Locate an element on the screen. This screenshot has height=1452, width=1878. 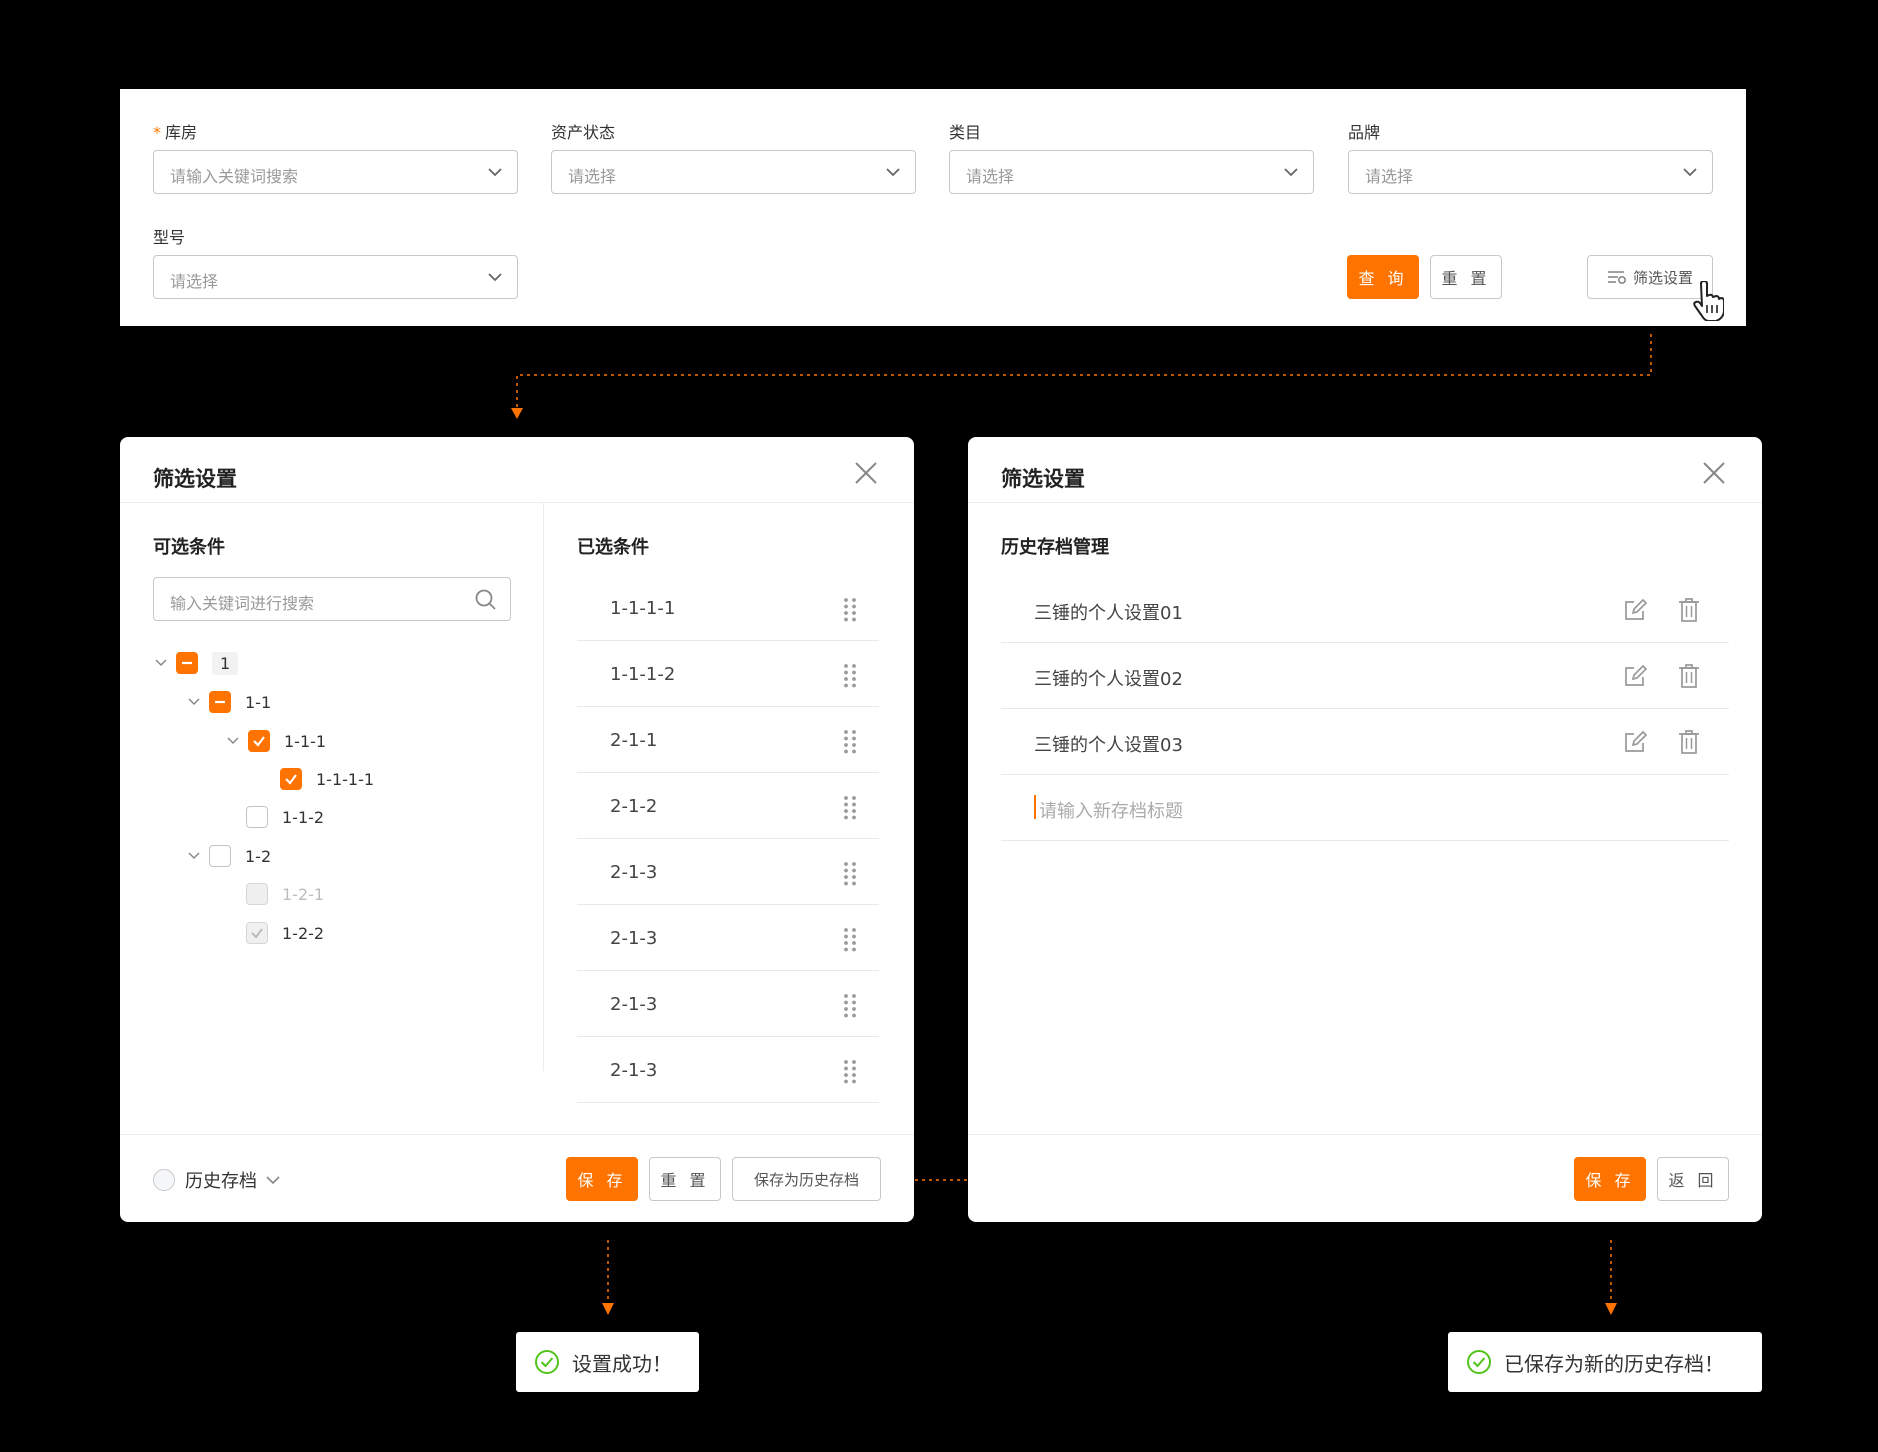
tree-node-label: 1-1-1 is located at coordinates (305, 741).